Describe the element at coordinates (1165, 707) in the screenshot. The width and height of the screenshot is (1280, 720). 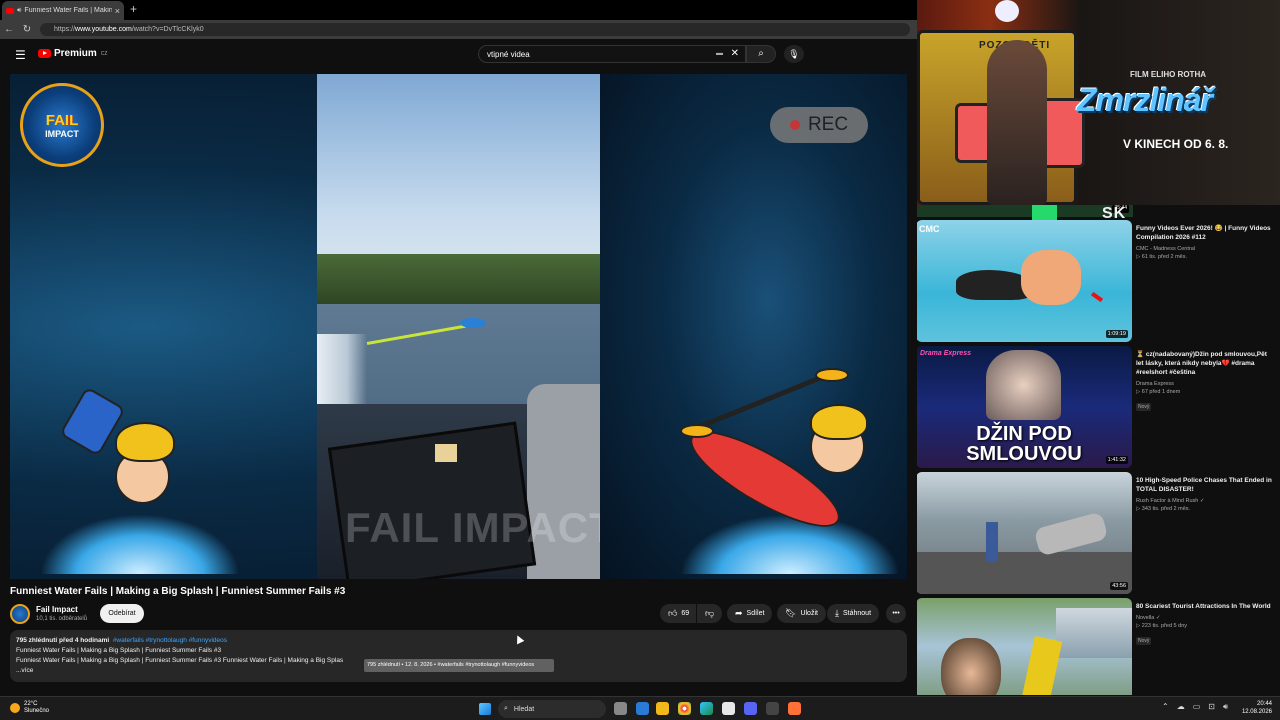
I see `chevron-up-icon: ⌃` at that location.